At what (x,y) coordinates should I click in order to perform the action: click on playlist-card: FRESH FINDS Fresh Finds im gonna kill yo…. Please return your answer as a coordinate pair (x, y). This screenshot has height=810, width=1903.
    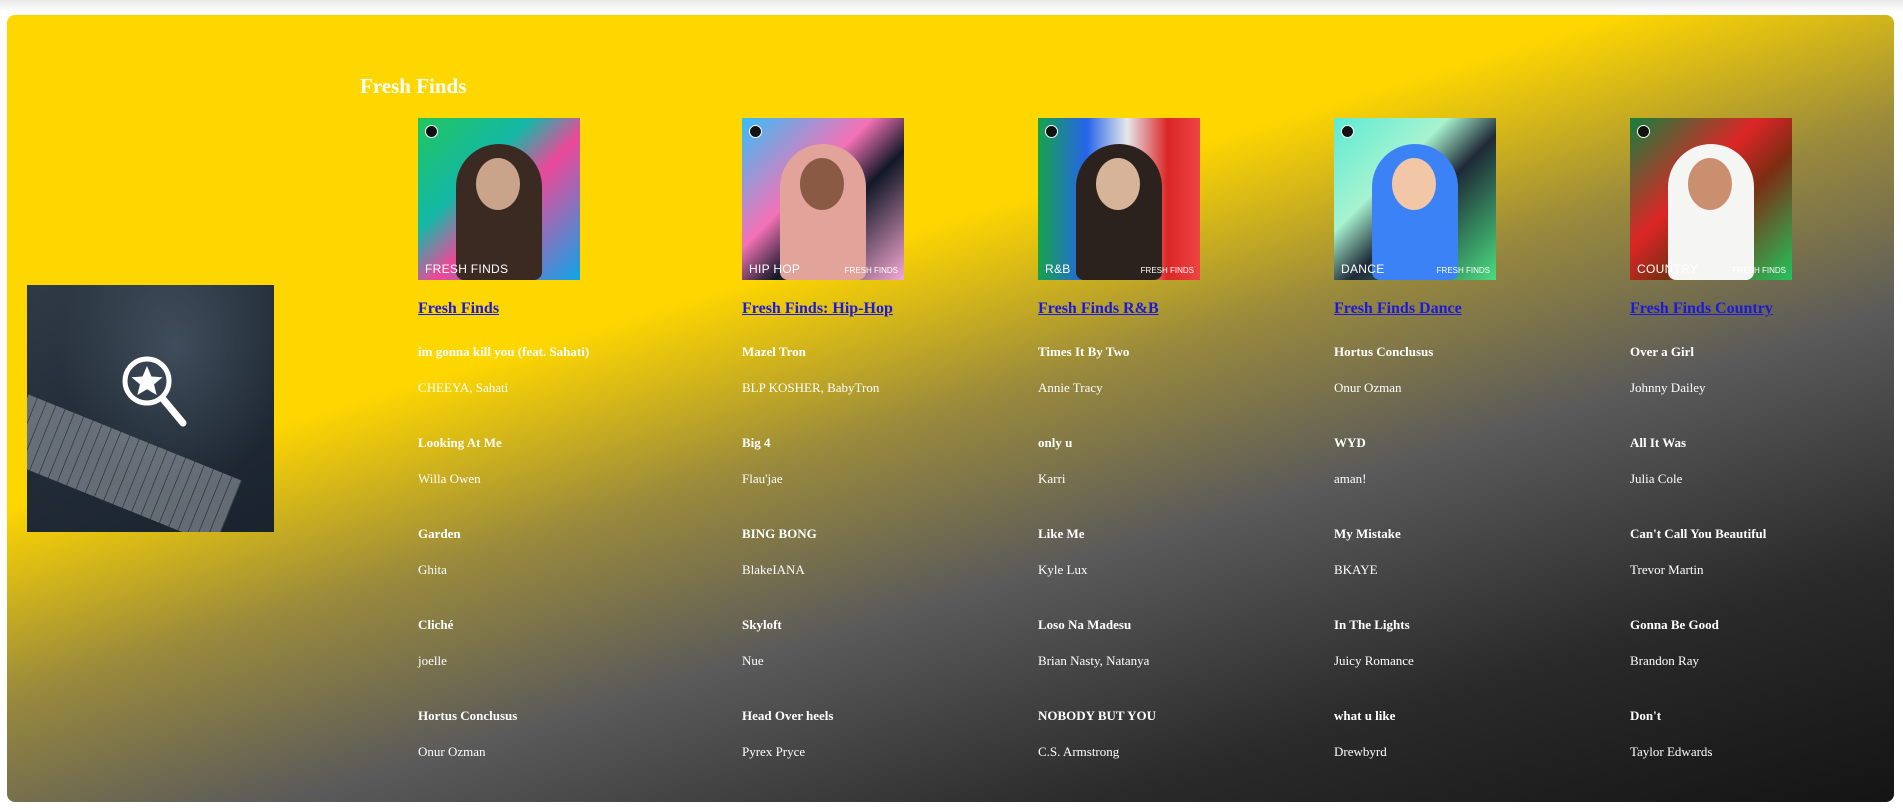
    Looking at the image, I should click on (568, 458).